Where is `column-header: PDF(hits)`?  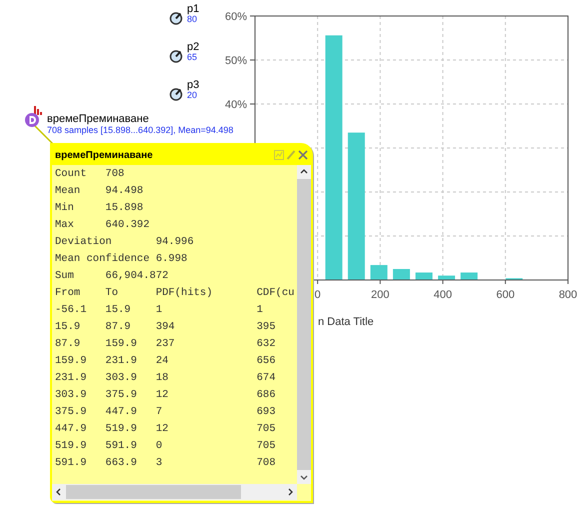 column-header: PDF(hits) is located at coordinates (185, 293).